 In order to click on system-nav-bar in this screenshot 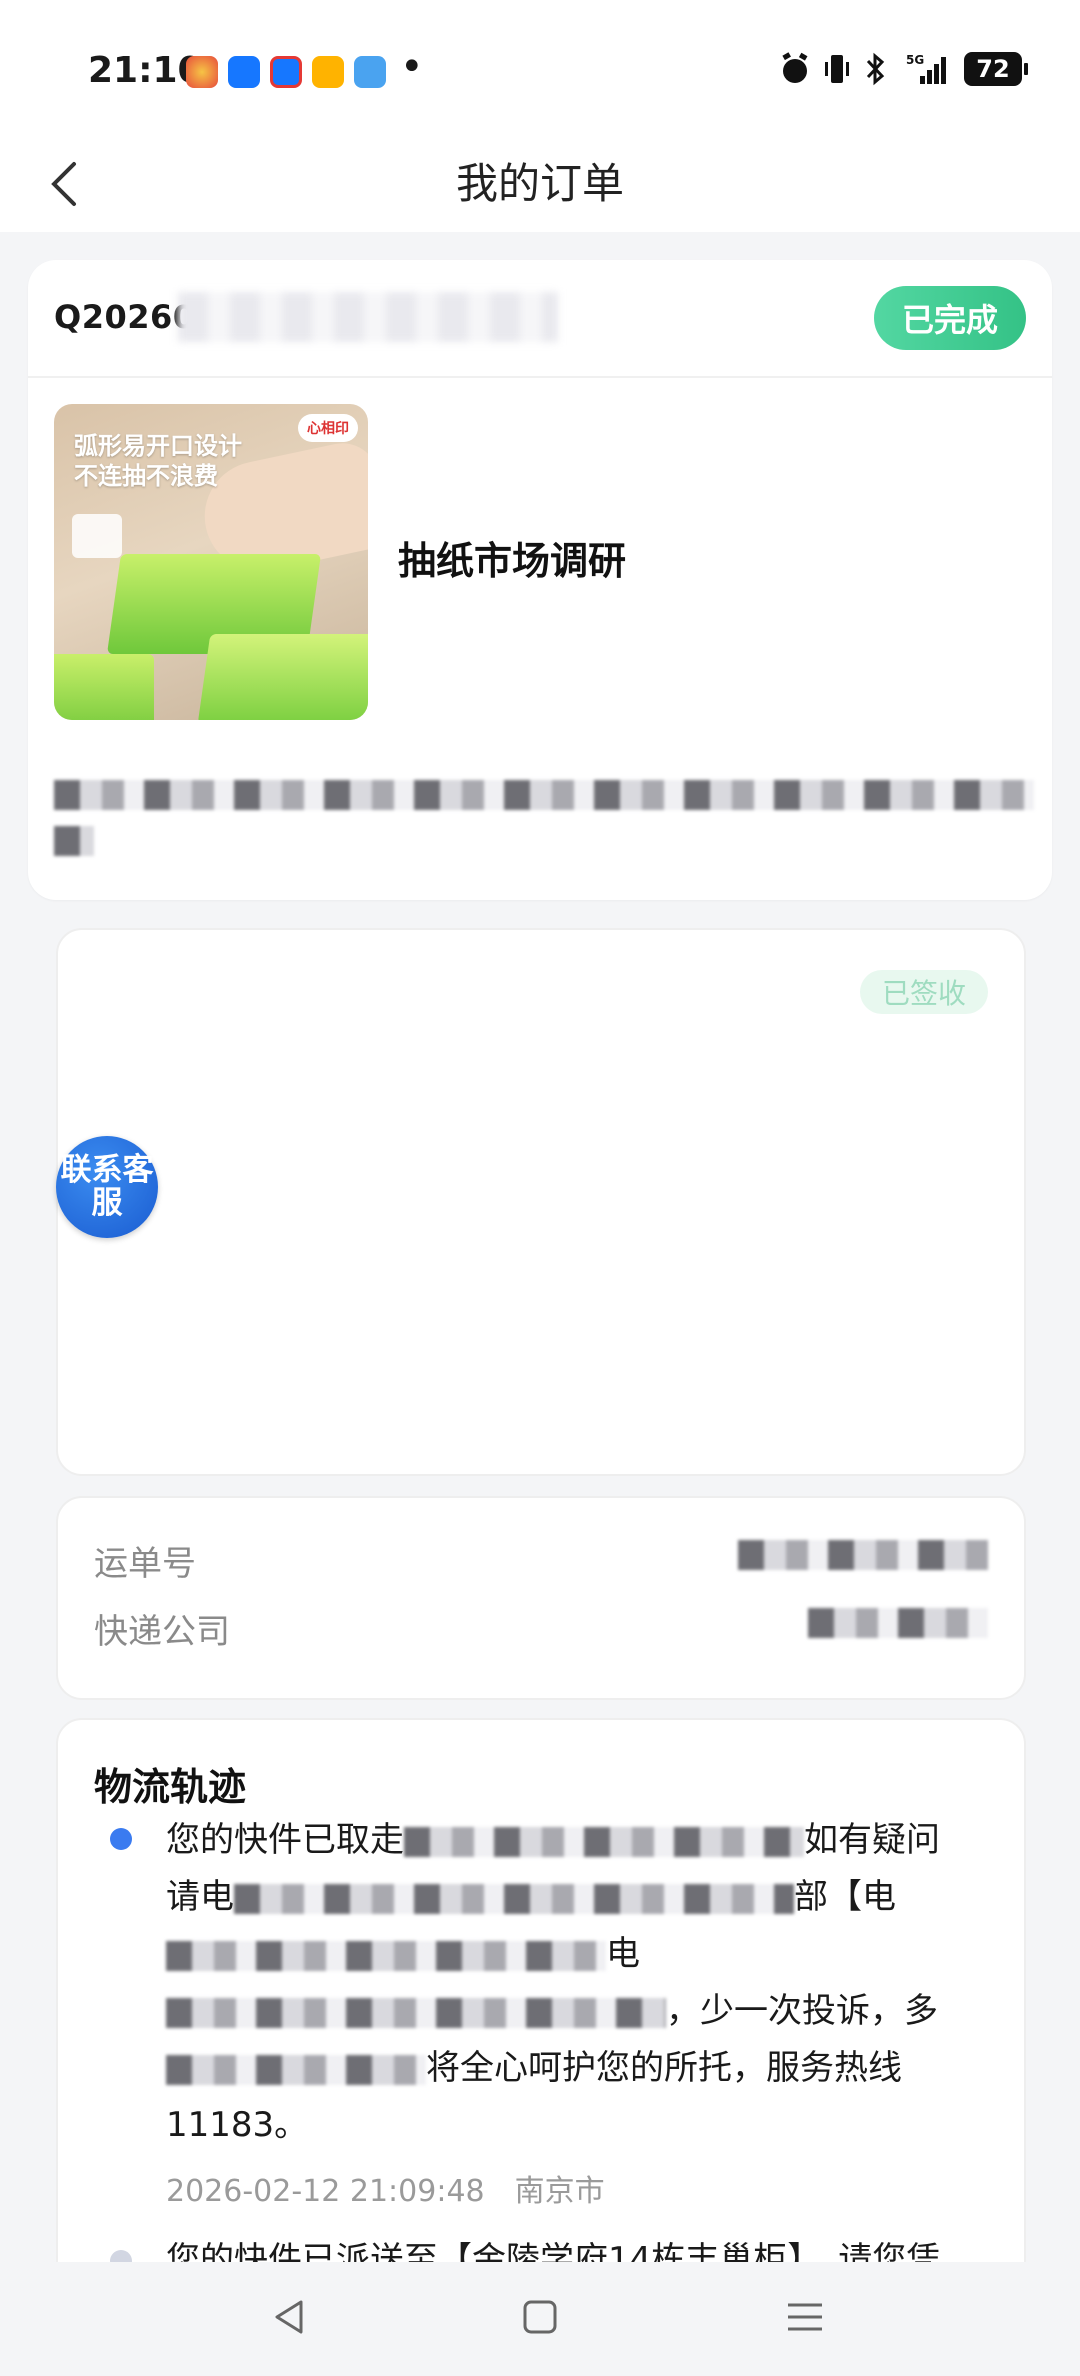, I will do `click(540, 2319)`.